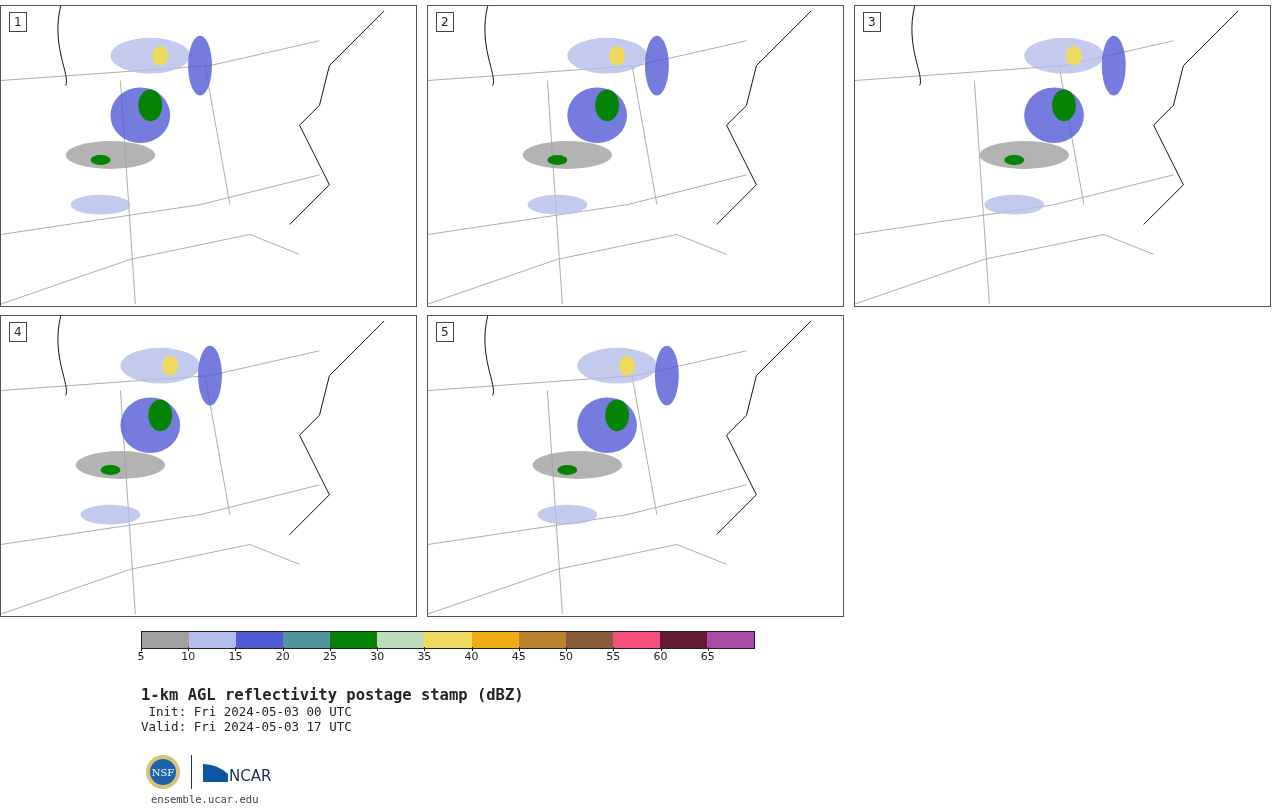  Describe the element at coordinates (18, 22) in the screenshot. I see `panel-number: 1` at that location.